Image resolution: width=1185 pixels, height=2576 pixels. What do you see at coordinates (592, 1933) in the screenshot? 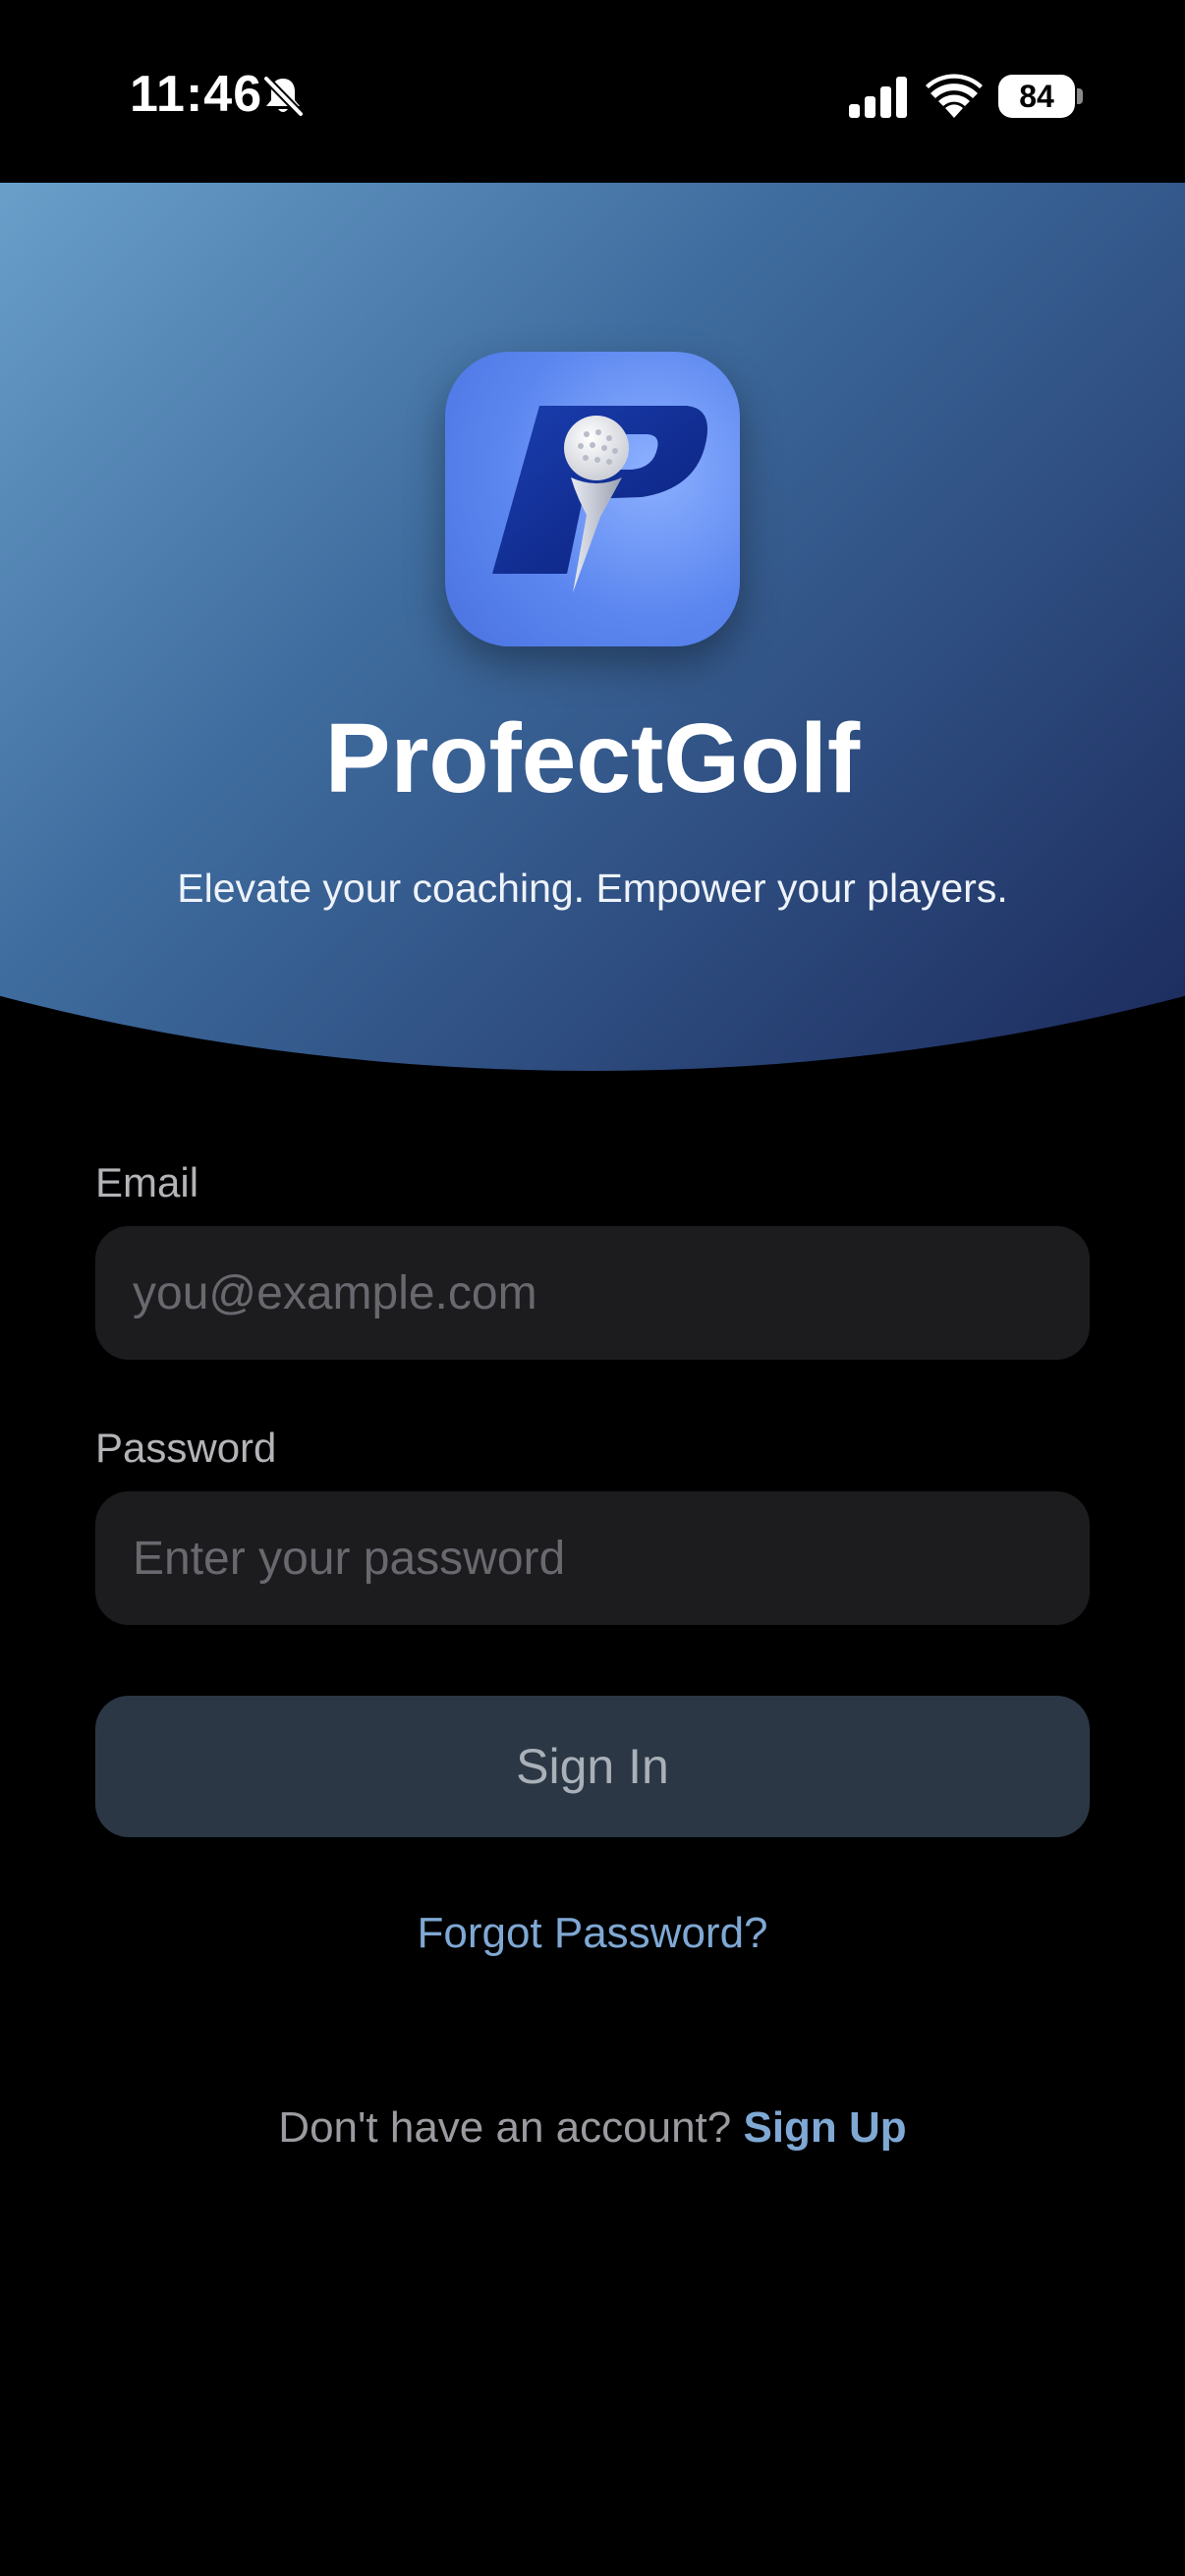
I see `forgot-password-link: Forgot Password?` at bounding box center [592, 1933].